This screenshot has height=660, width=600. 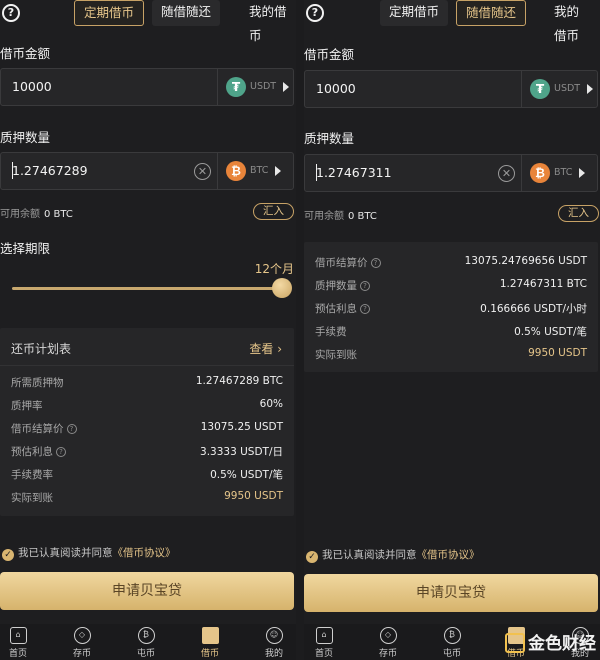 I want to click on agree-text: 我已认真阅读并同意, so click(x=369, y=555).